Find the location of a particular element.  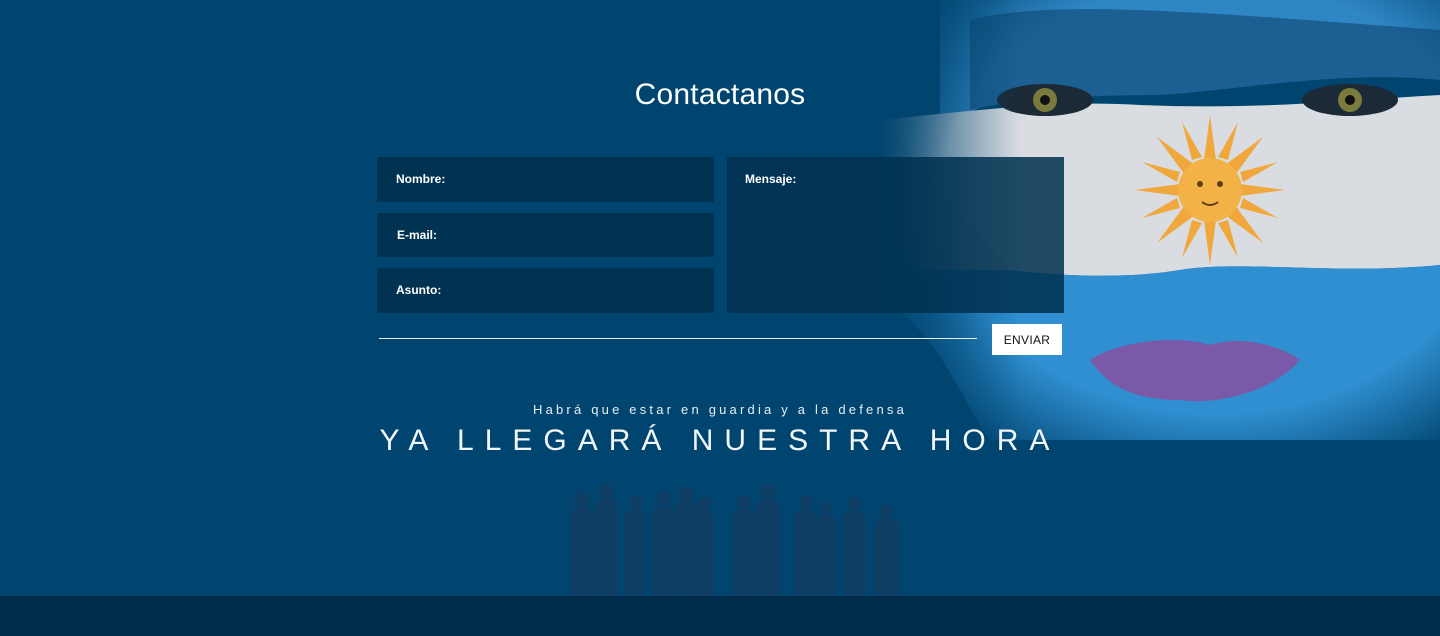

footer-bar is located at coordinates (720, 616).